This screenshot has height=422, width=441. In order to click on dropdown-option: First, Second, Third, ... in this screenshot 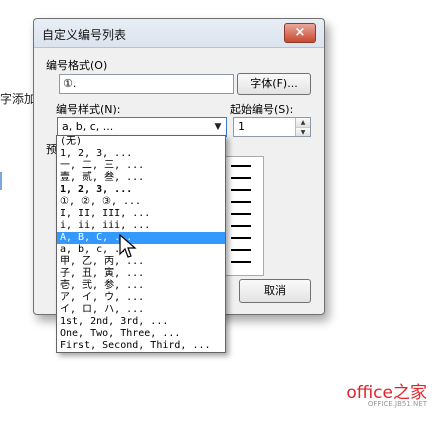, I will do `click(141, 346)`.